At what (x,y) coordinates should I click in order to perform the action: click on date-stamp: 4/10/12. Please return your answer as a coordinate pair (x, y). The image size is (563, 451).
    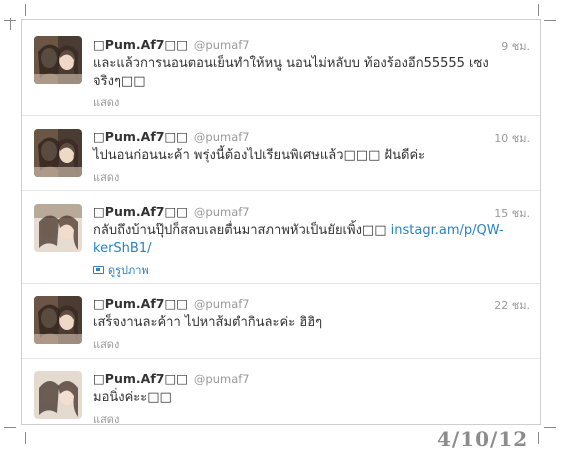
    Looking at the image, I should click on (483, 439).